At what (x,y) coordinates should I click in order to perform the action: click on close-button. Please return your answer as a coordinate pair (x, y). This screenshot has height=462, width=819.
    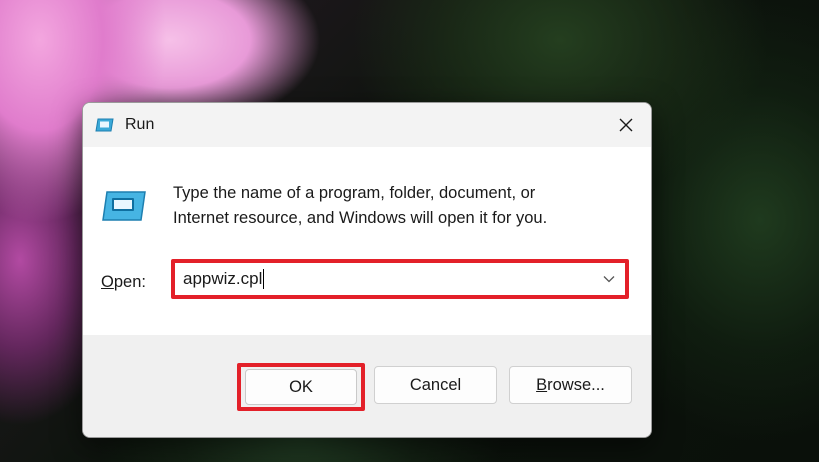
    Looking at the image, I should click on (626, 125).